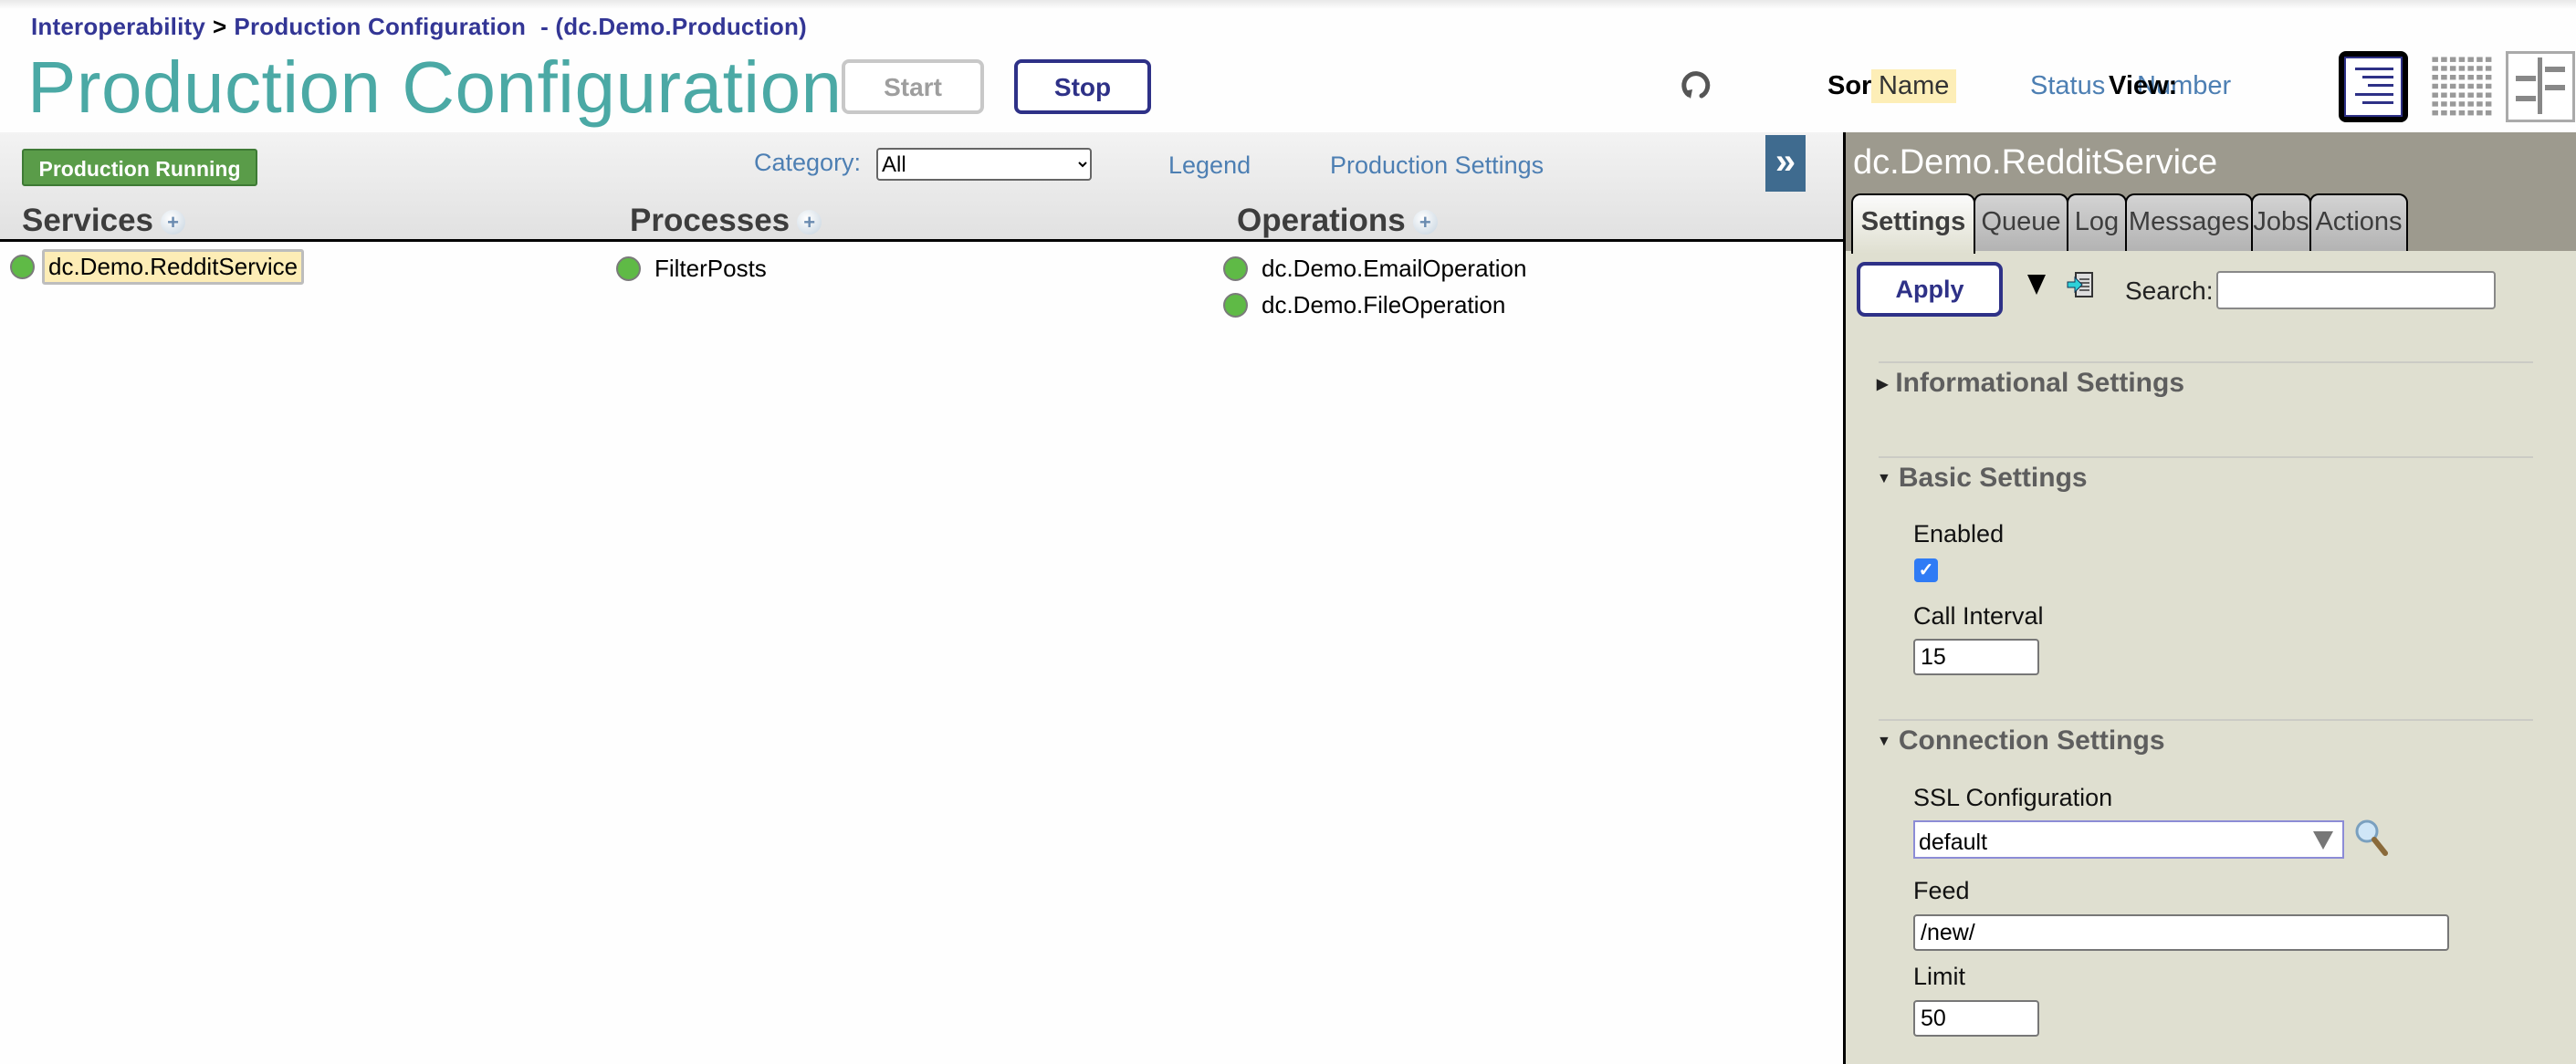 The image size is (2576, 1064). Describe the element at coordinates (809, 223) in the screenshot. I see `add-process-icon: +` at that location.